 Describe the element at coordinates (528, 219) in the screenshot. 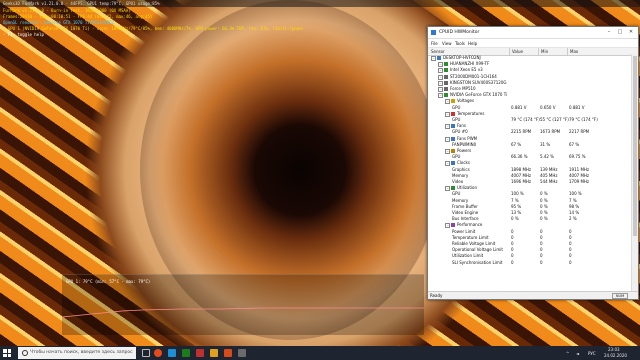

I see `sensor-row: Bus Interface 0 % 0 % 2 %` at that location.